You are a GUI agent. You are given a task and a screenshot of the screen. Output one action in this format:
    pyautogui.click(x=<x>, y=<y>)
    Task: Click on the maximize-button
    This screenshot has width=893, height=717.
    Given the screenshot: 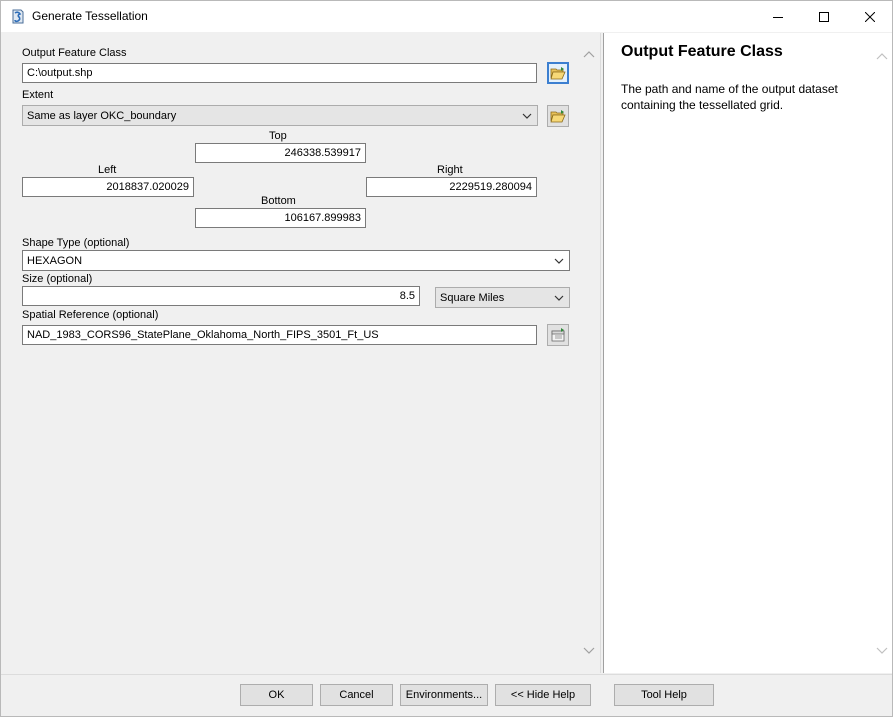 What is the action you would take?
    pyautogui.click(x=824, y=16)
    